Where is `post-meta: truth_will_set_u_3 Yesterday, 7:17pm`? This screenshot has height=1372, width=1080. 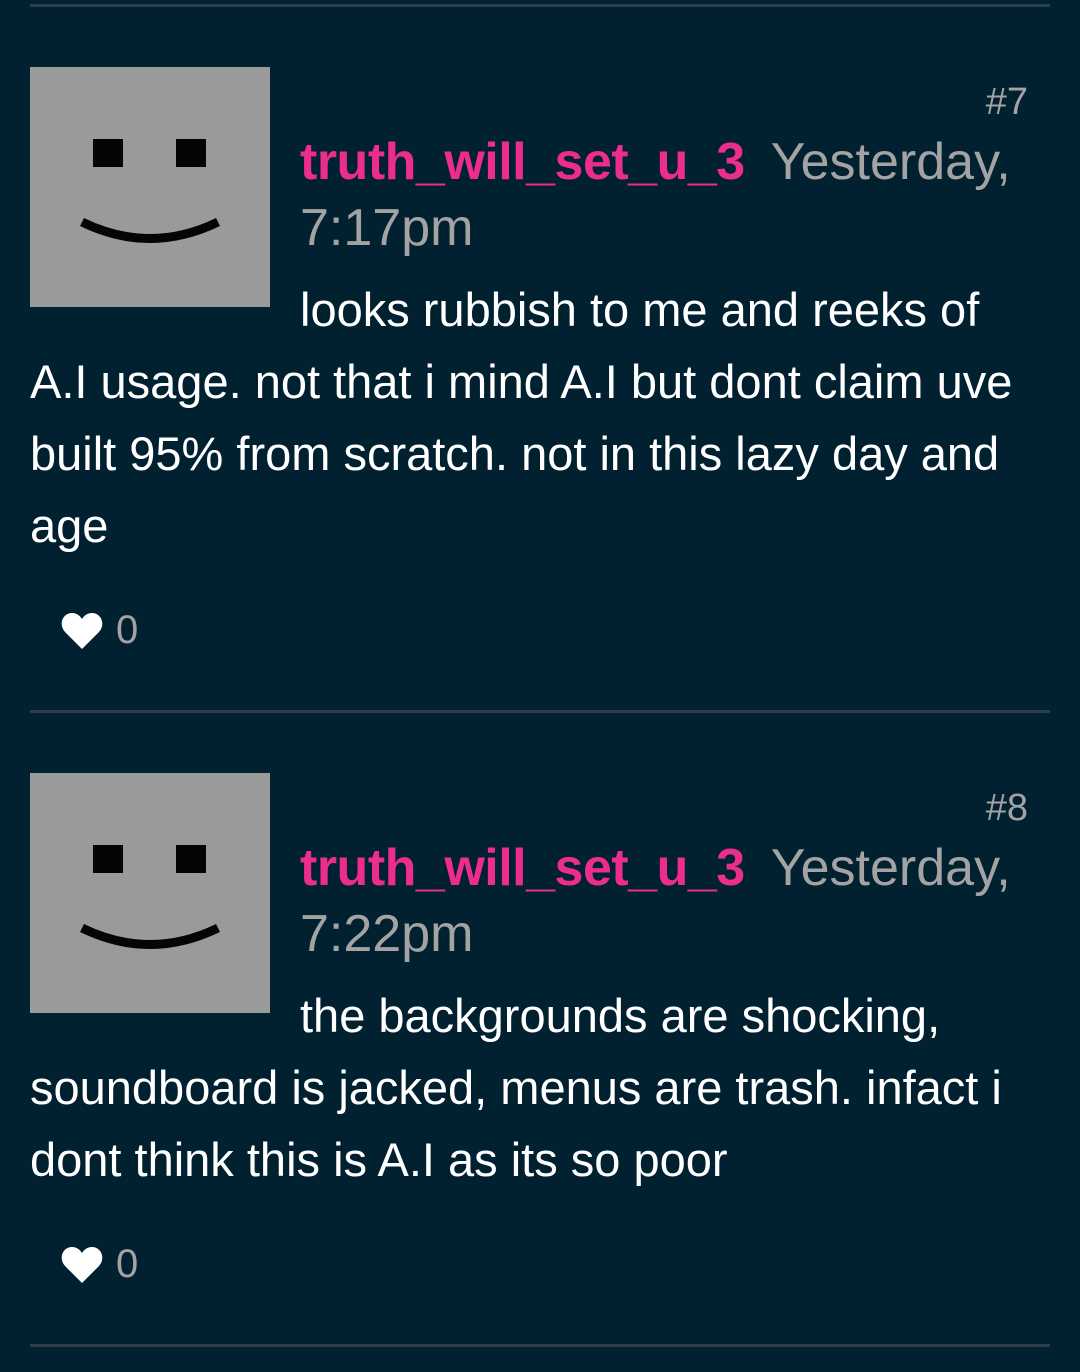 post-meta: truth_will_set_u_3 Yesterday, 7:17pm is located at coordinates (670, 195).